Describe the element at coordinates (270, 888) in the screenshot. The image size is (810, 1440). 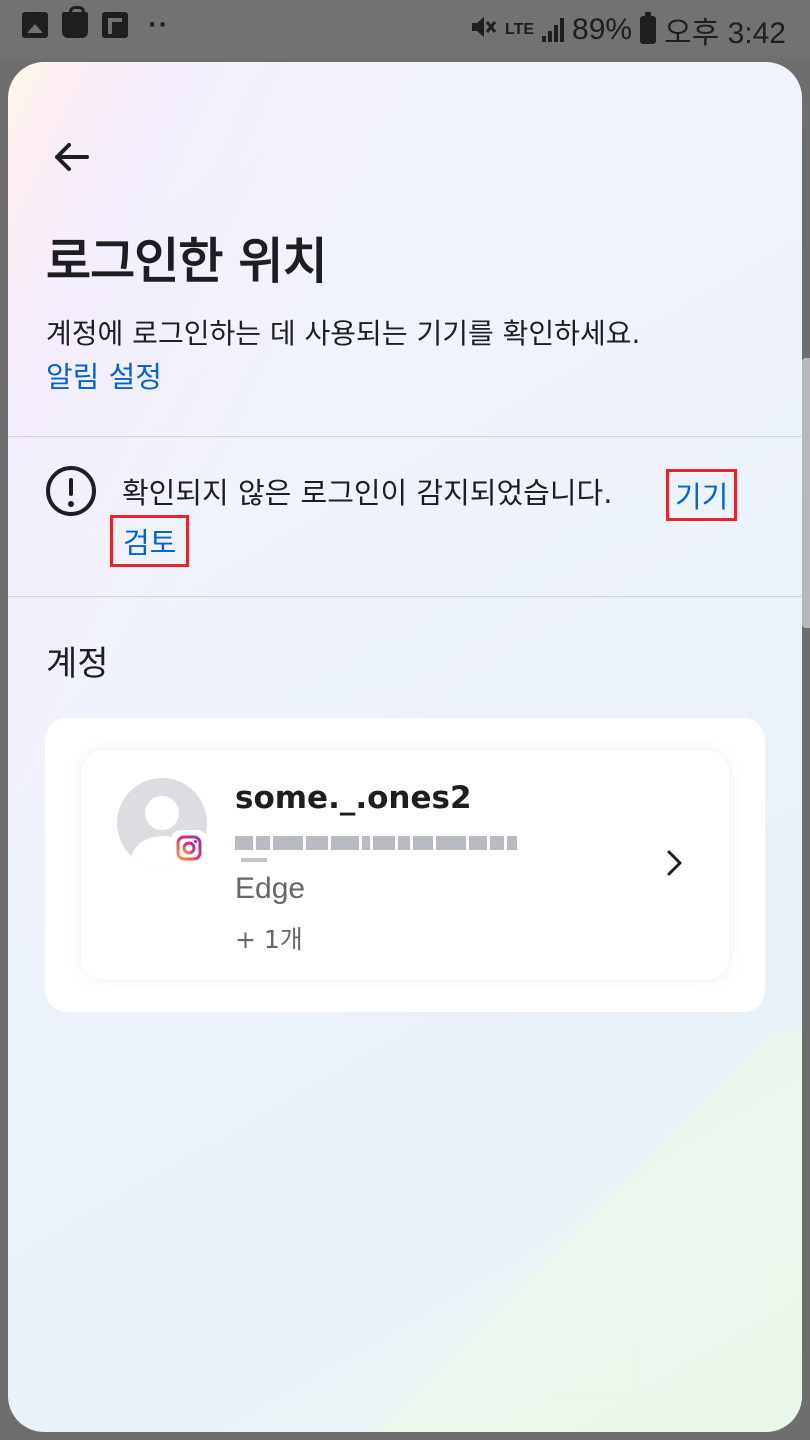
I see `device-browser: Edge` at that location.